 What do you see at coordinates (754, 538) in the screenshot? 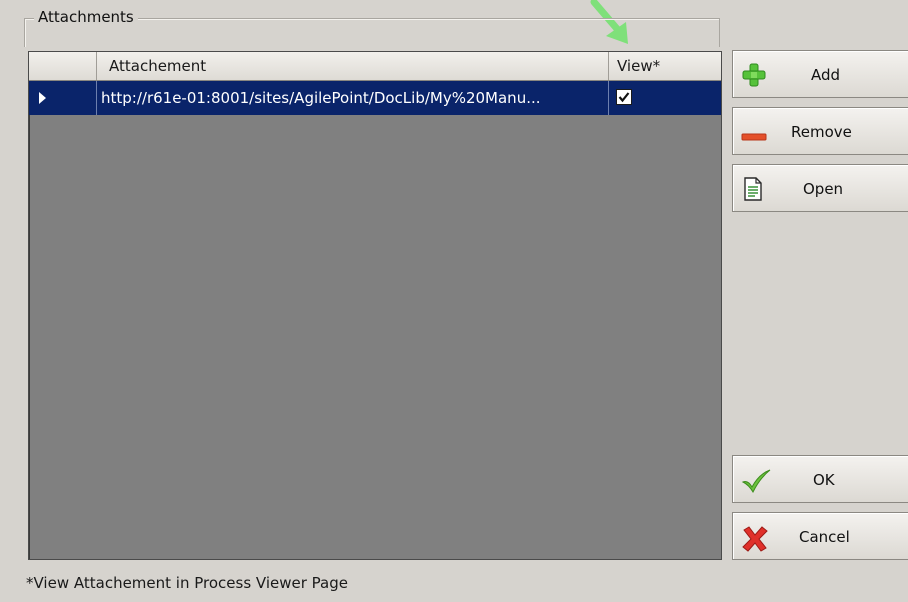
I see `x-icon` at bounding box center [754, 538].